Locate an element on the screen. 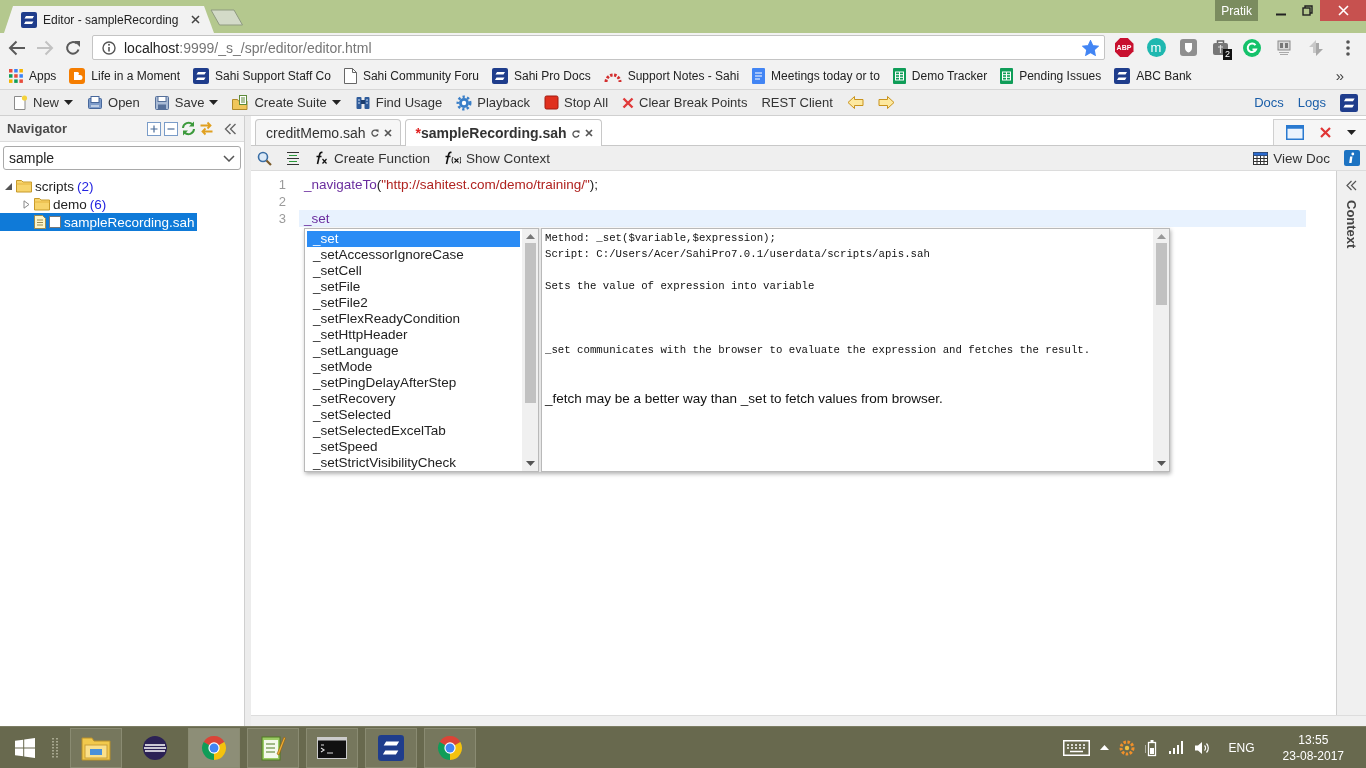 This screenshot has height=768, width=1366. bookmark: ABC Bank is located at coordinates (1153, 75).